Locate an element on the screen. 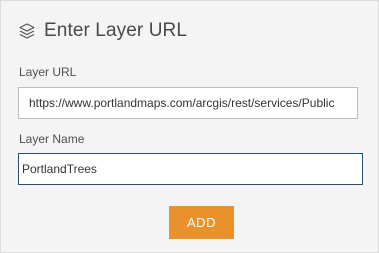  panel-header: Enter Layer URL is located at coordinates (102, 31).